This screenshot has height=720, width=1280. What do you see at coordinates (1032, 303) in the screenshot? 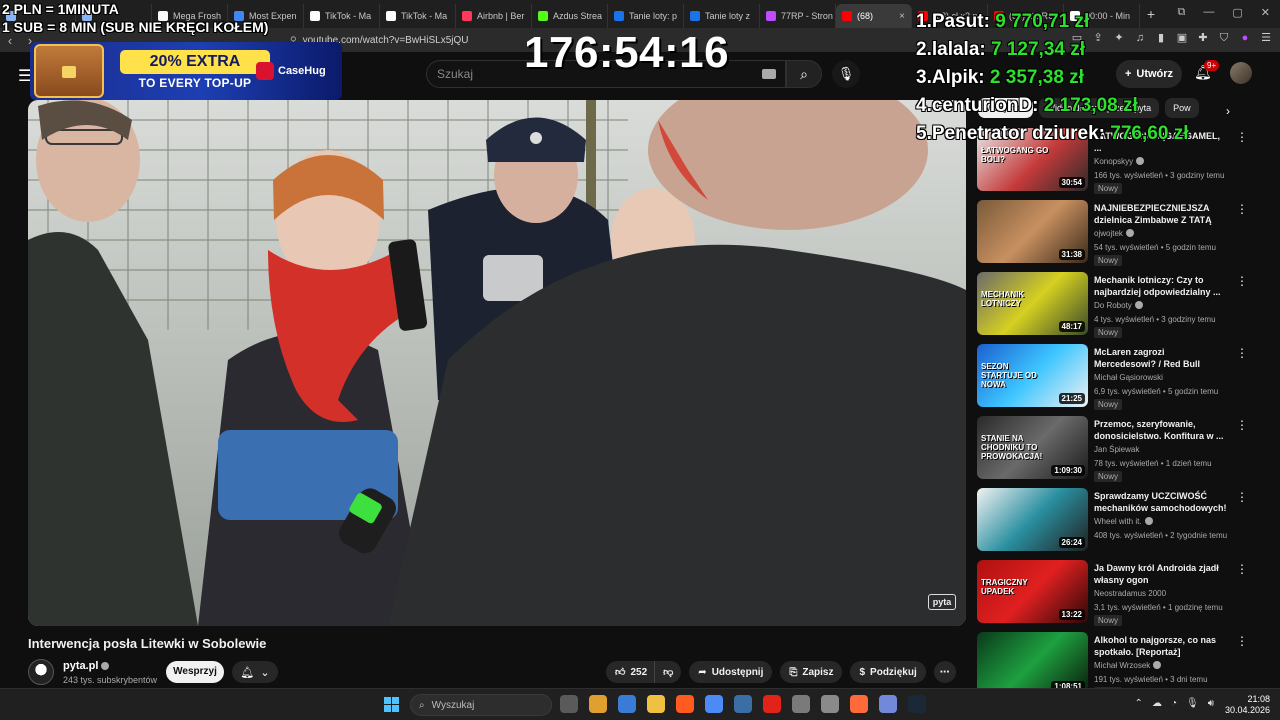
I see `video-thumbnail: MECHANIK LOTNICZY 48:17` at bounding box center [1032, 303].